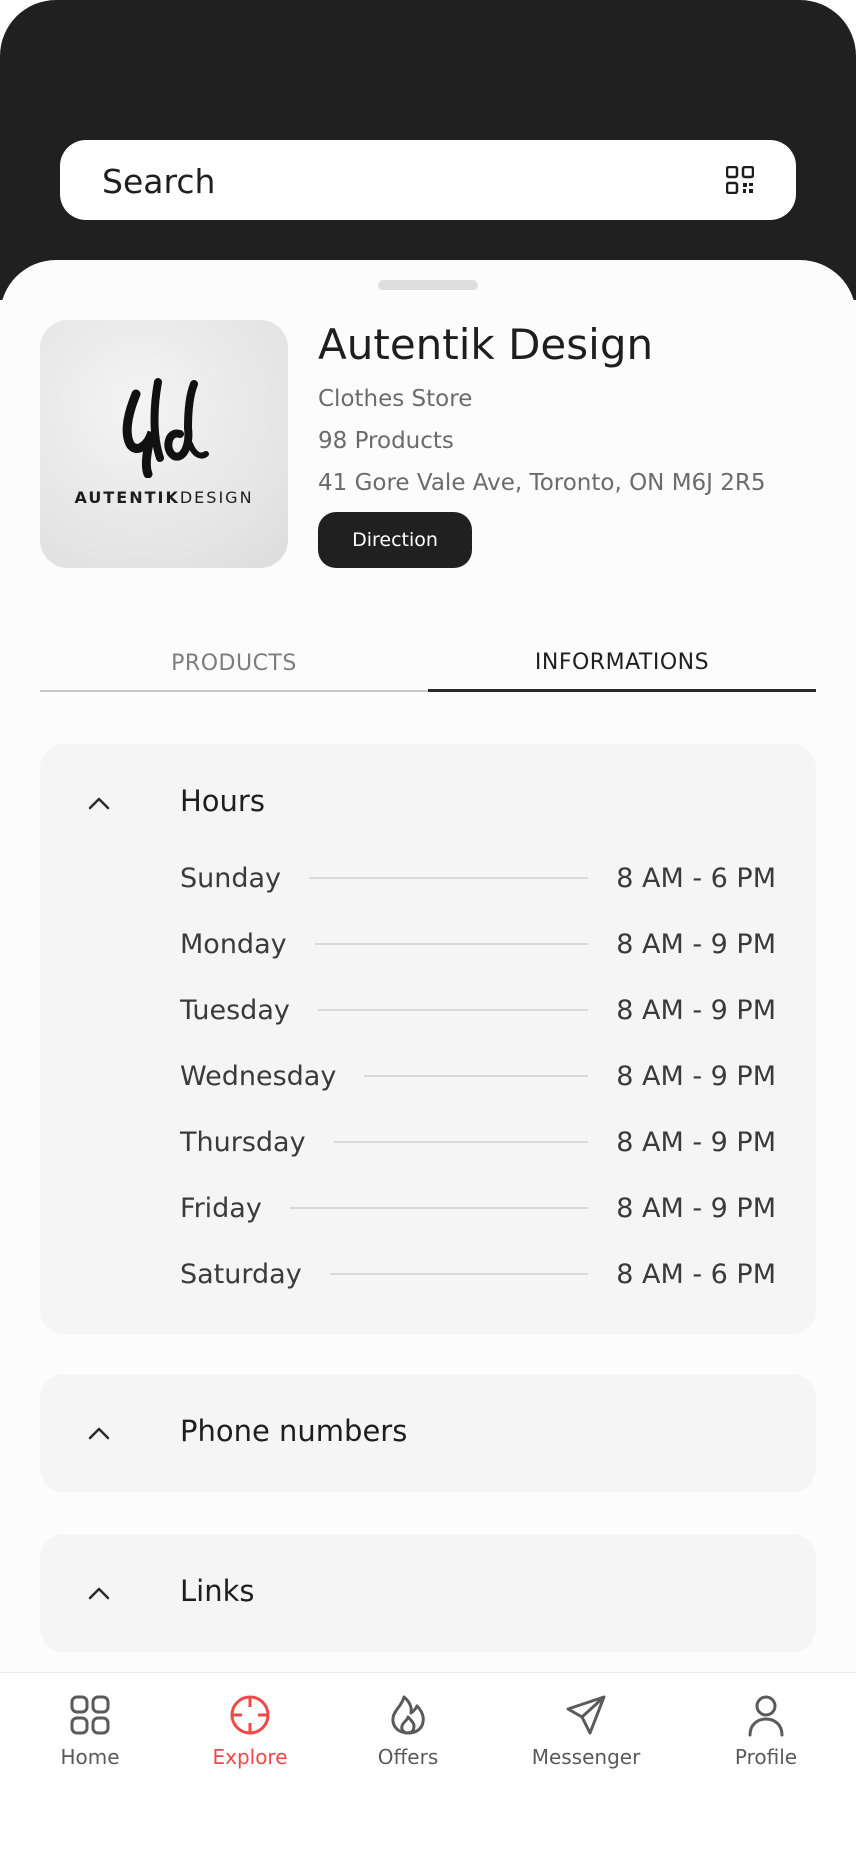 Image resolution: width=856 pixels, height=1852 pixels. I want to click on tab-bar: PRODUCTS INFORMATIONS, so click(428, 664).